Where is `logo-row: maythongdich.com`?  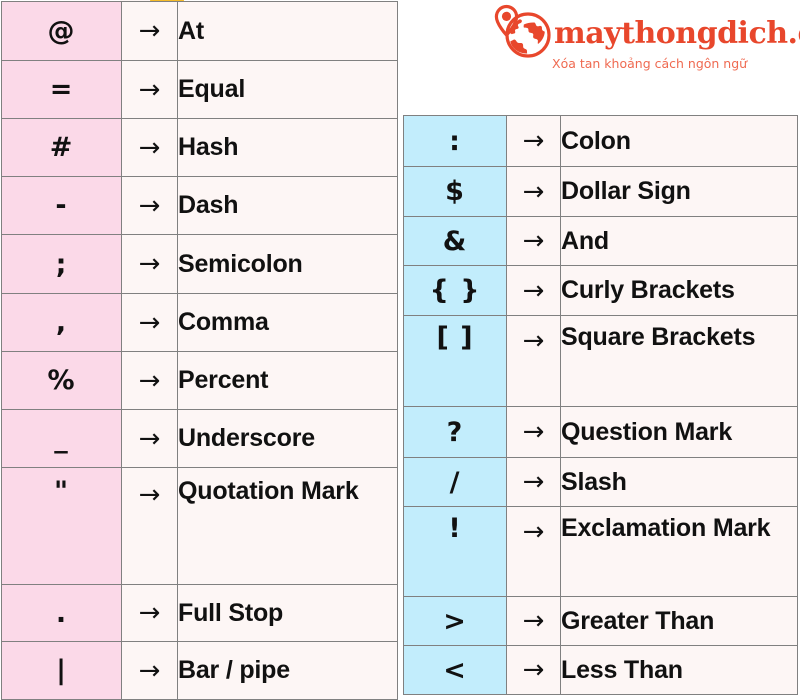 logo-row: maythongdich.com is located at coordinates (646, 31).